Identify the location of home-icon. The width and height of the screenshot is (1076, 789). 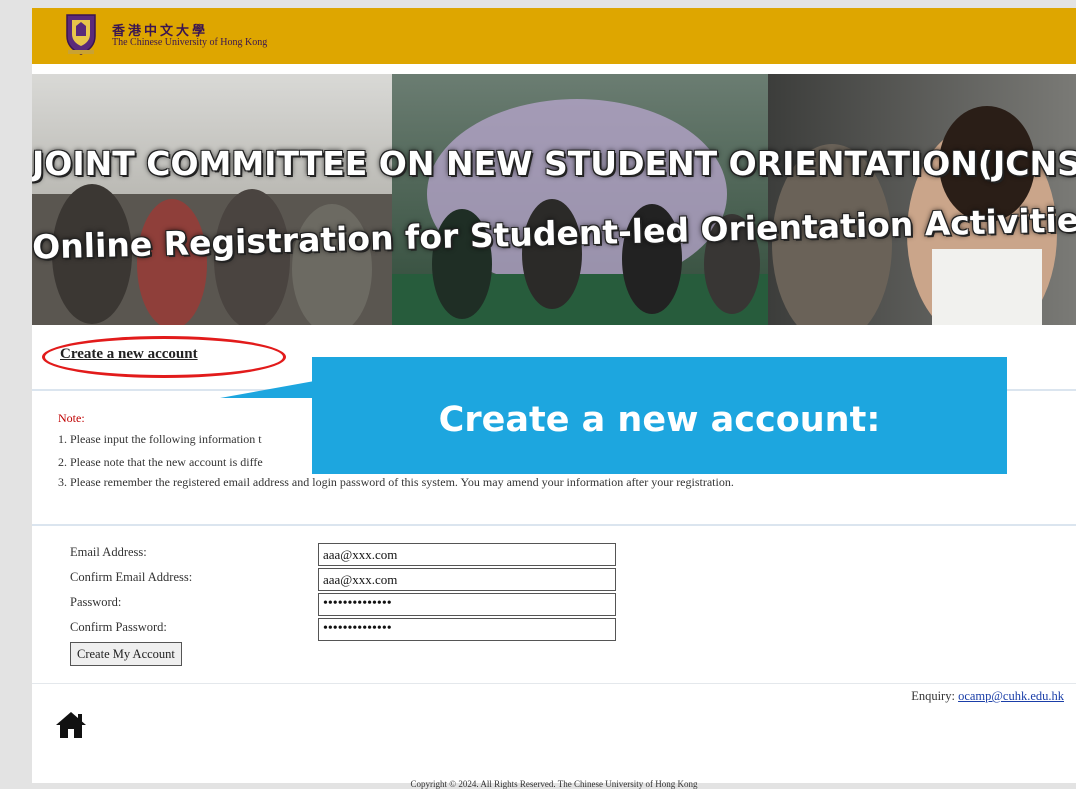
(71, 725).